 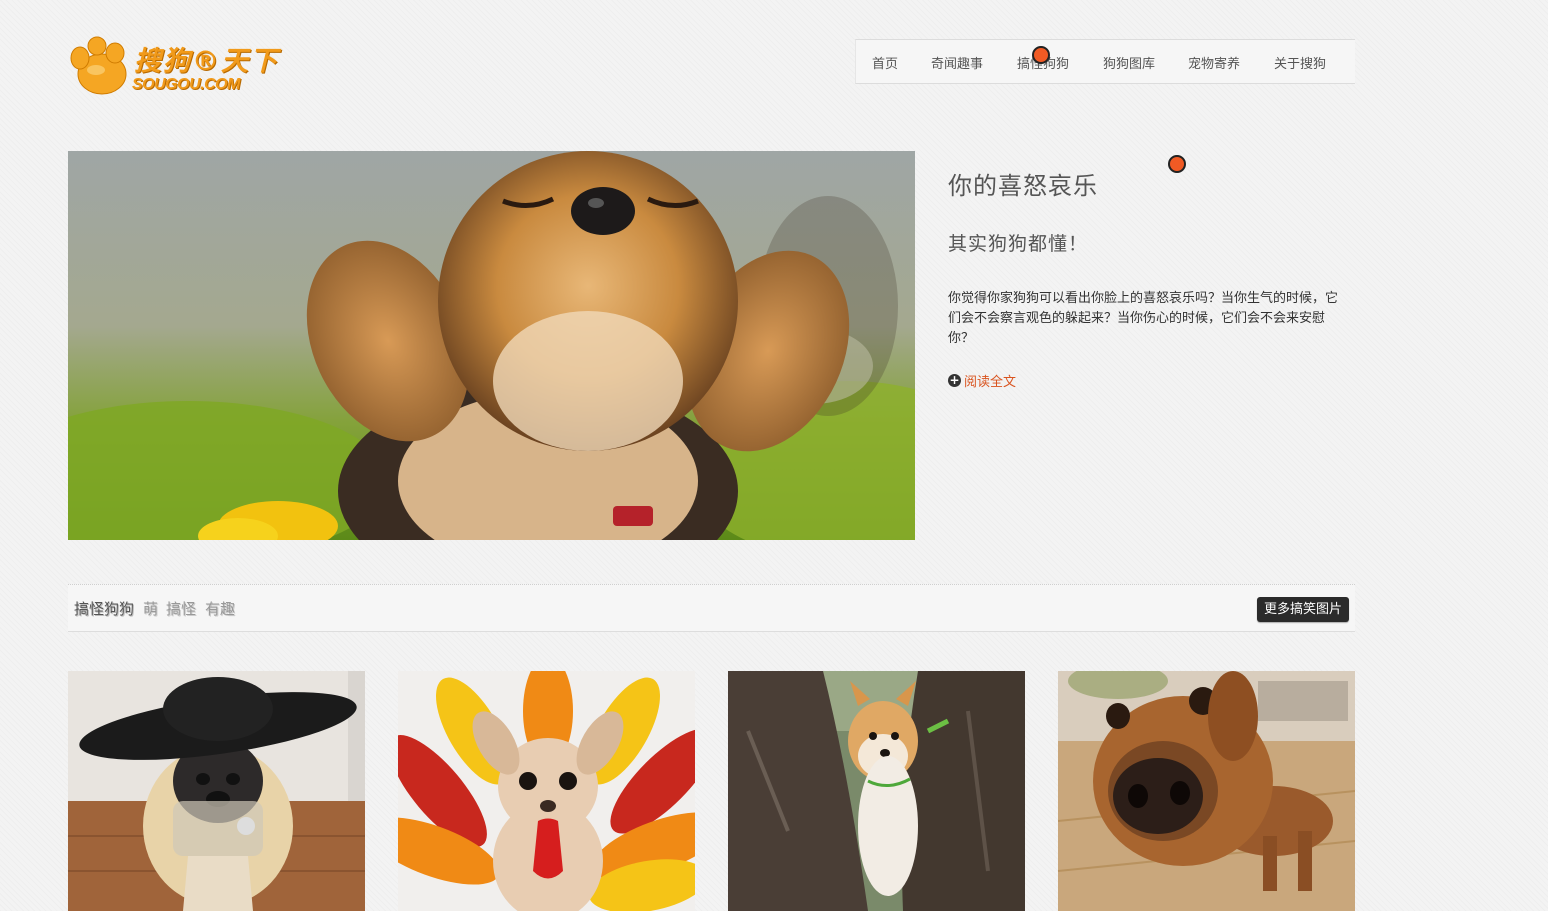 What do you see at coordinates (181, 608) in the screenshot?
I see `tag-funny: 搞怪` at bounding box center [181, 608].